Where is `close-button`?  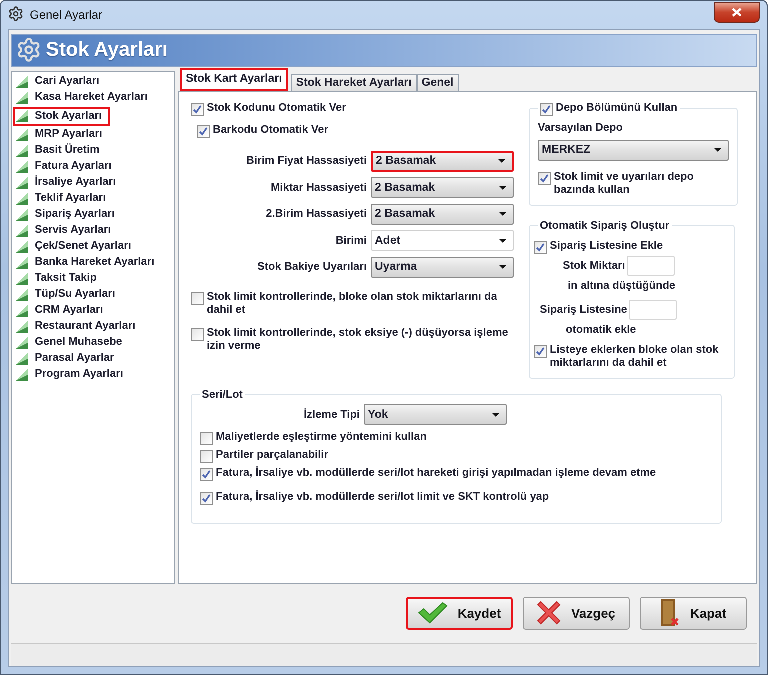 close-button is located at coordinates (737, 12).